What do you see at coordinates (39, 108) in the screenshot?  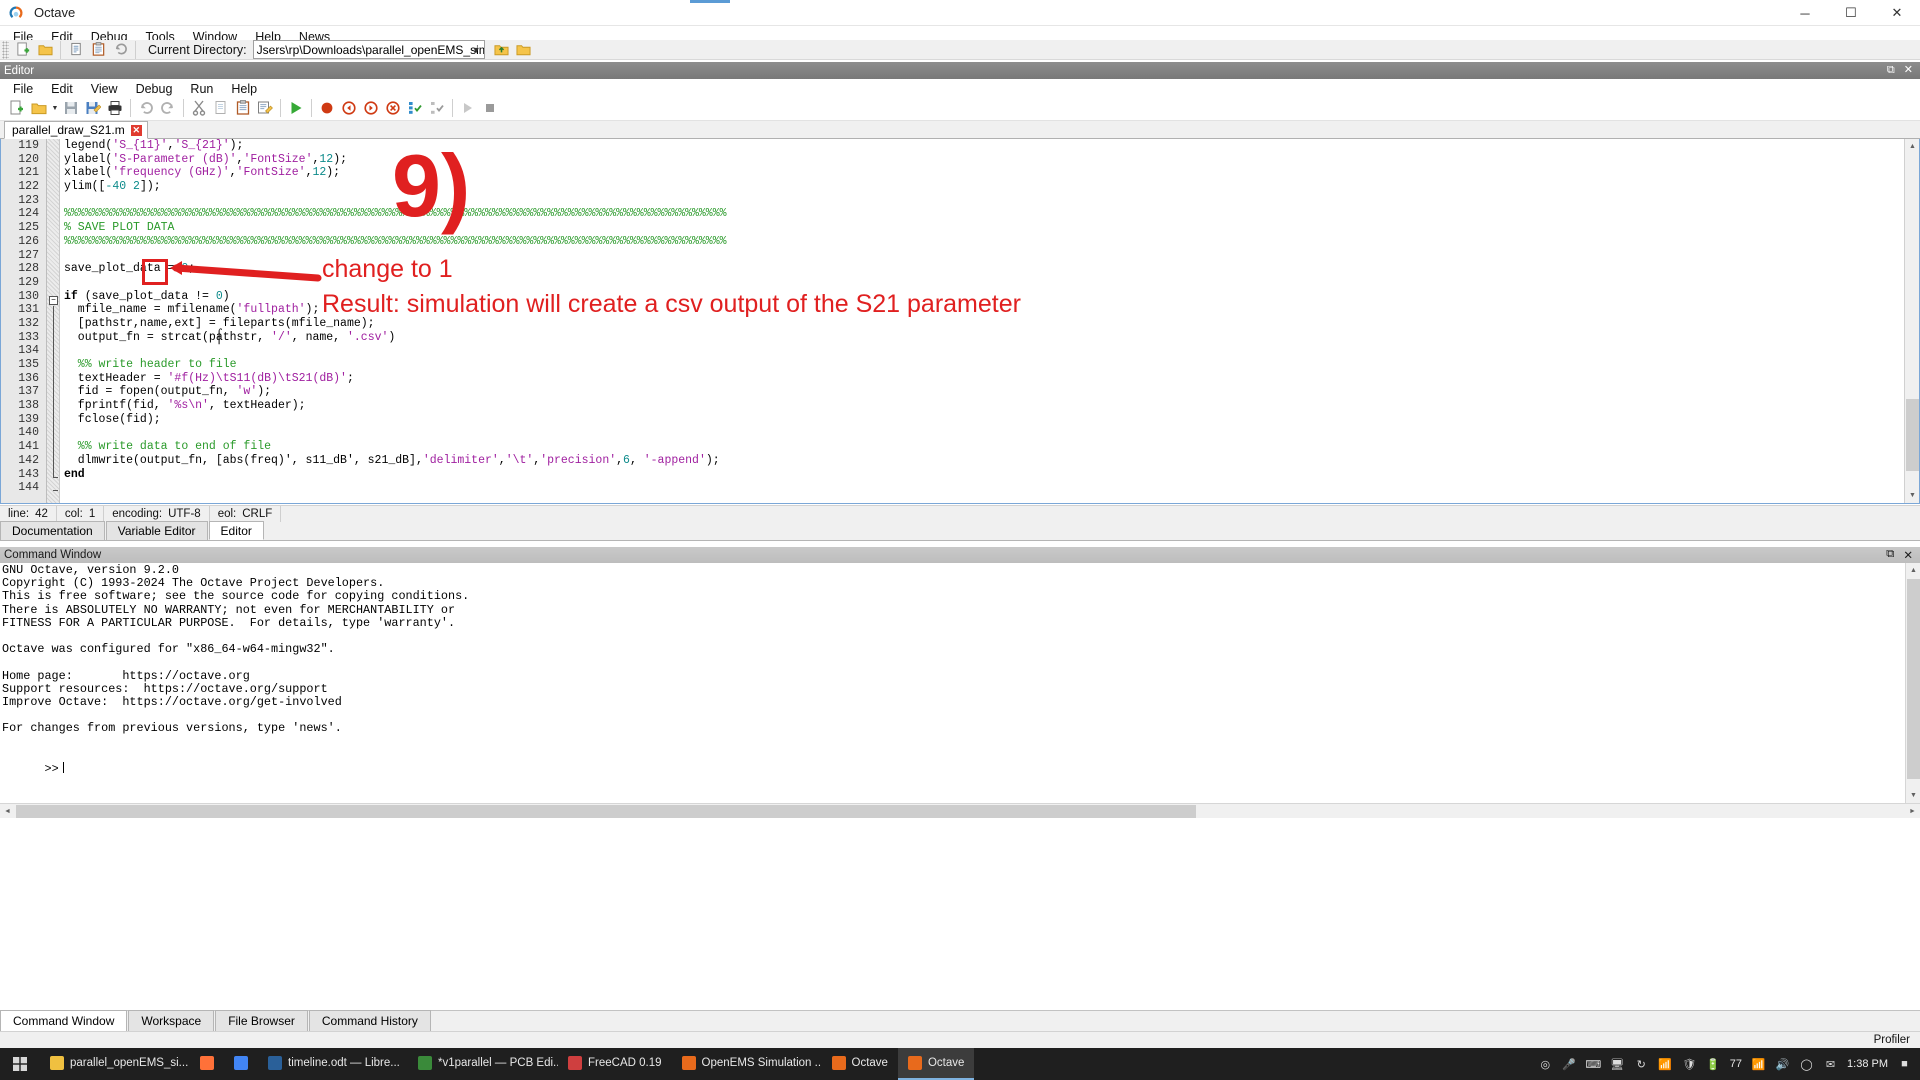 I see `editor-open-file-icon` at bounding box center [39, 108].